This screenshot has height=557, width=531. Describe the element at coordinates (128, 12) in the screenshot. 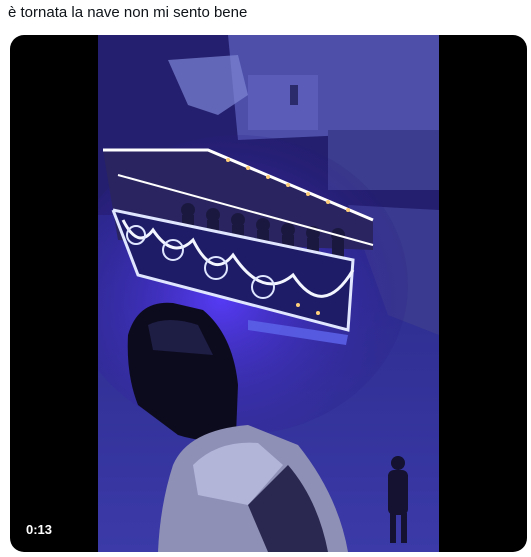

I see `post-text: è tornata la nave non mi sento bene` at that location.